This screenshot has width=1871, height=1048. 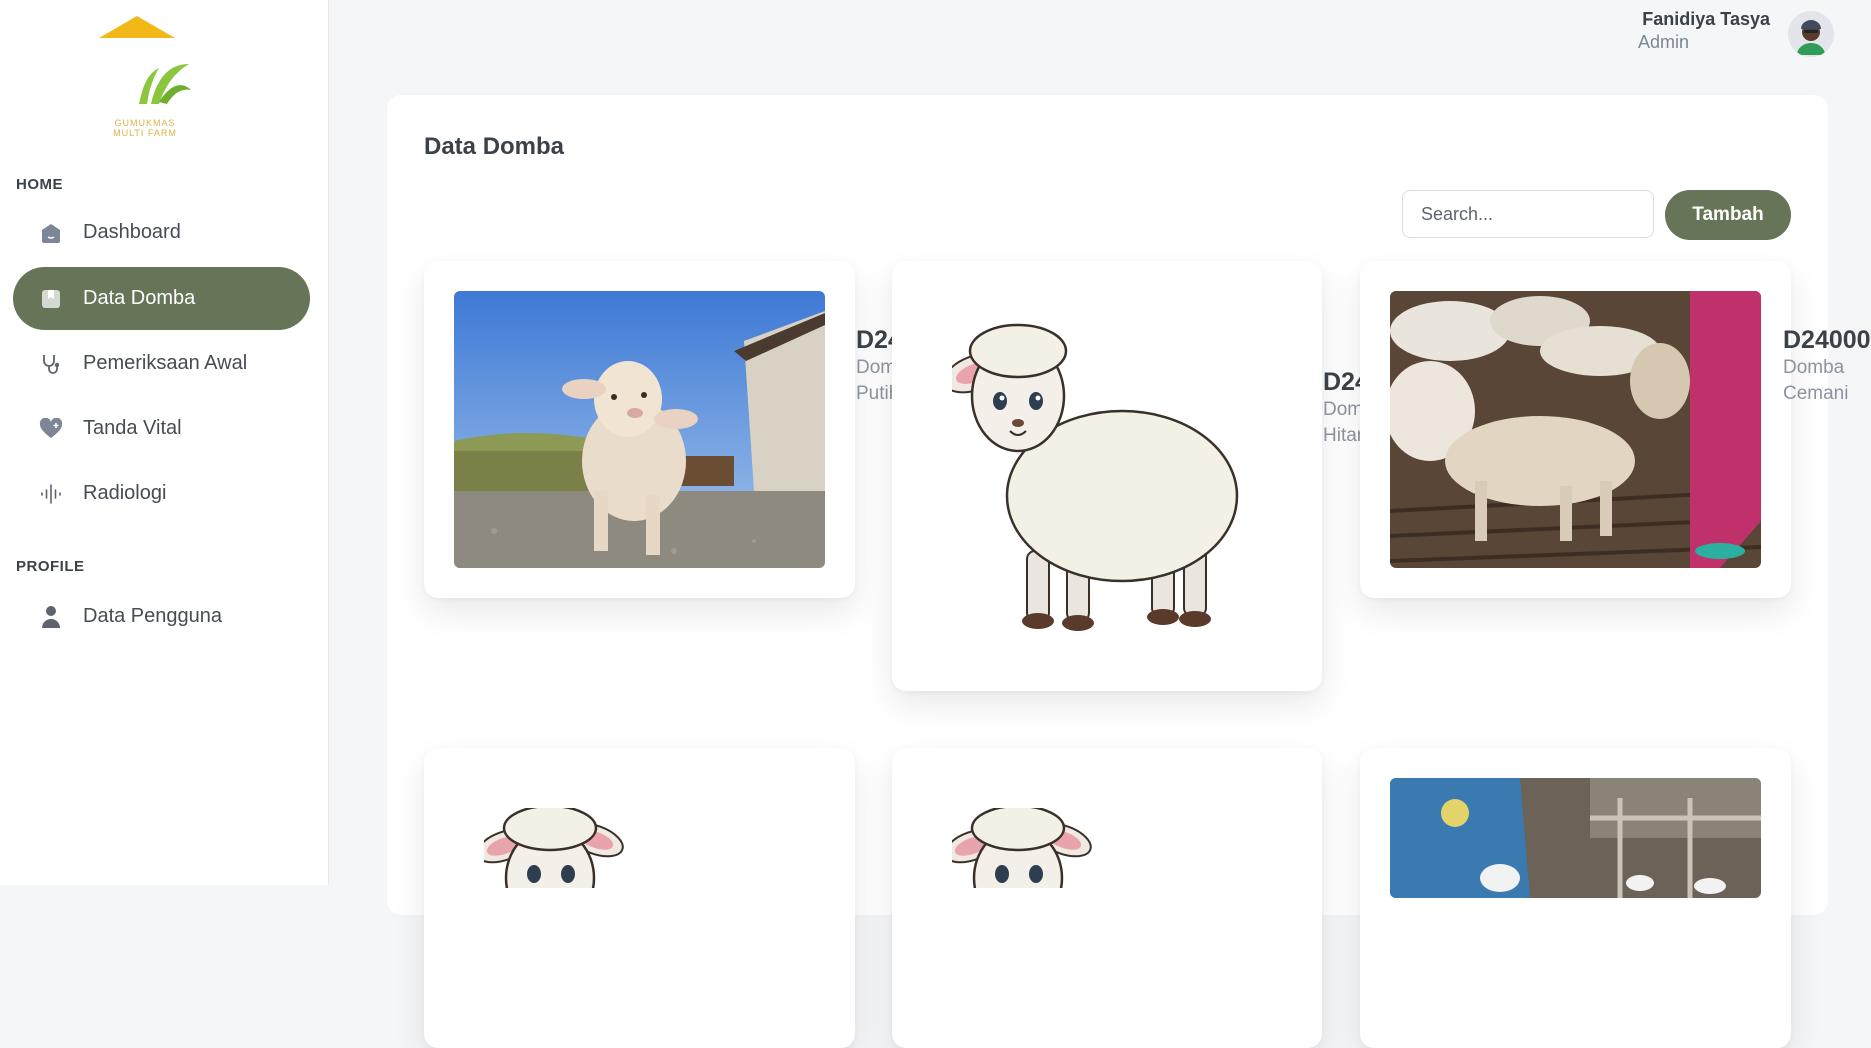 I want to click on sidebar-item-label: Data Pengguna, so click(x=153, y=616).